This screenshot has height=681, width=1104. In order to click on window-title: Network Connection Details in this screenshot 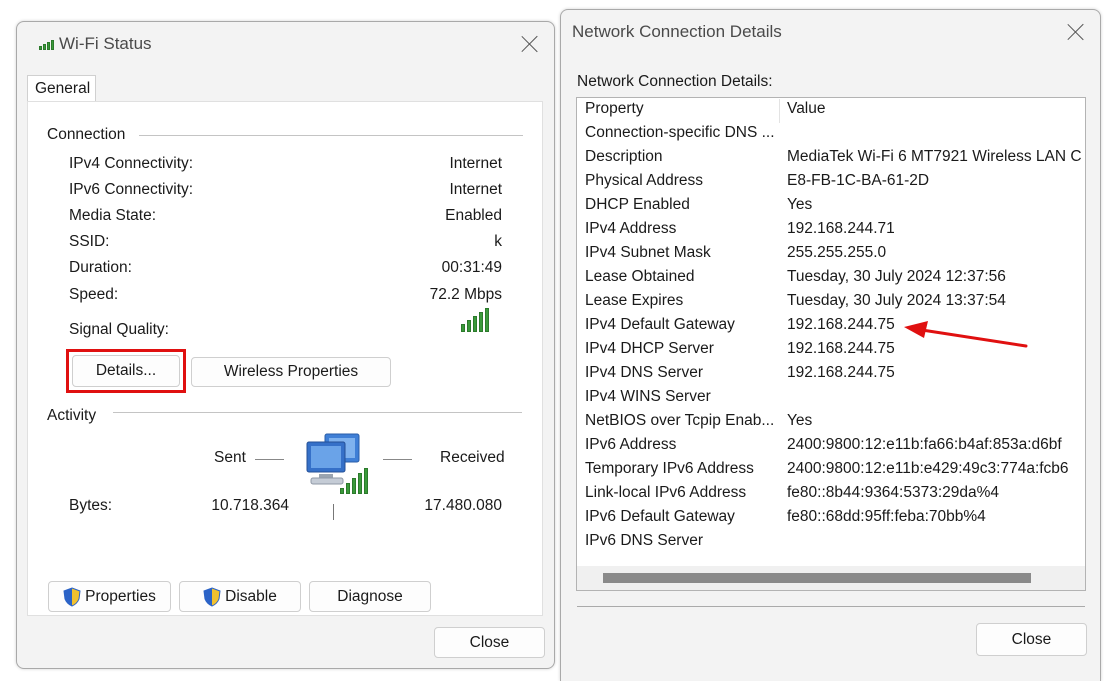, I will do `click(677, 31)`.